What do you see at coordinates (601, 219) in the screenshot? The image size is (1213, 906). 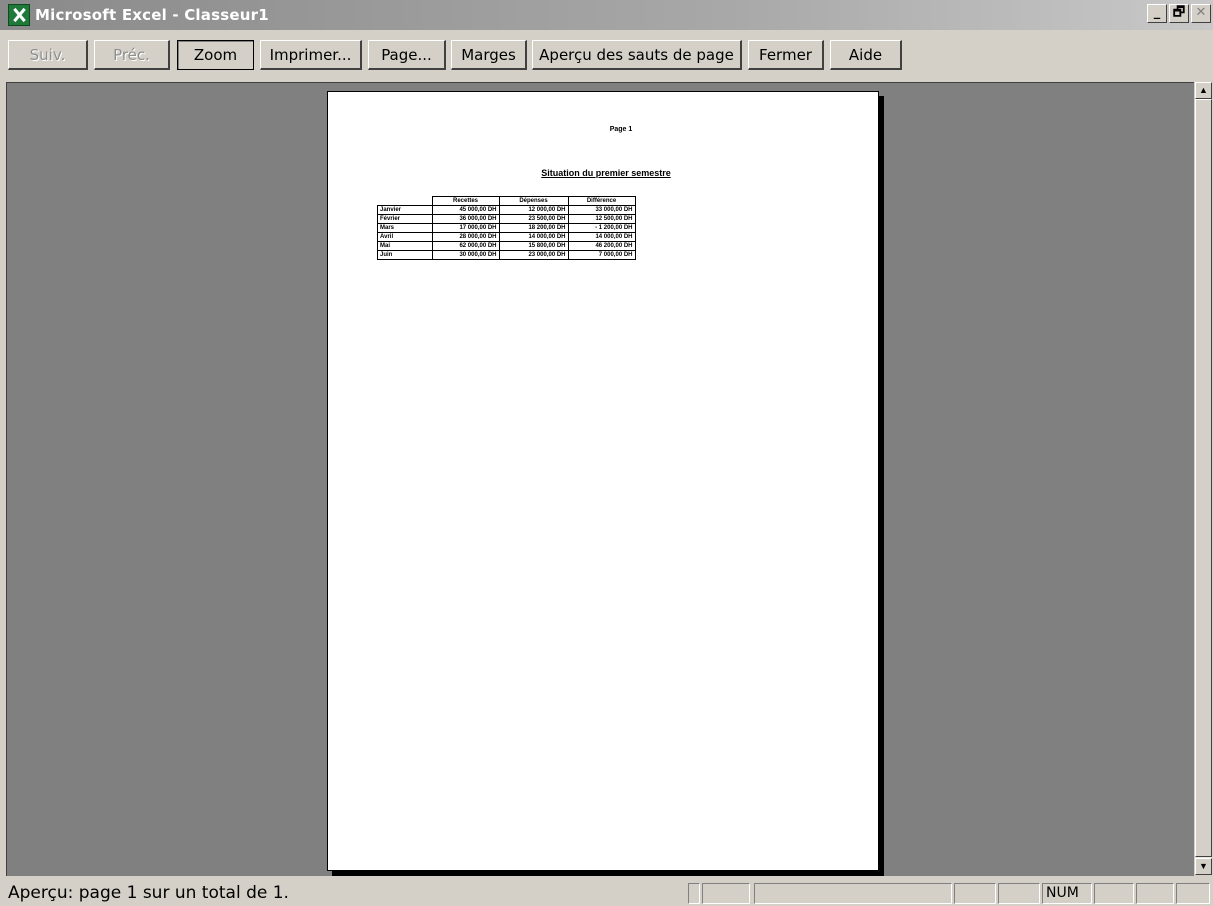 I see `value-cell: 12 500,00 DH` at bounding box center [601, 219].